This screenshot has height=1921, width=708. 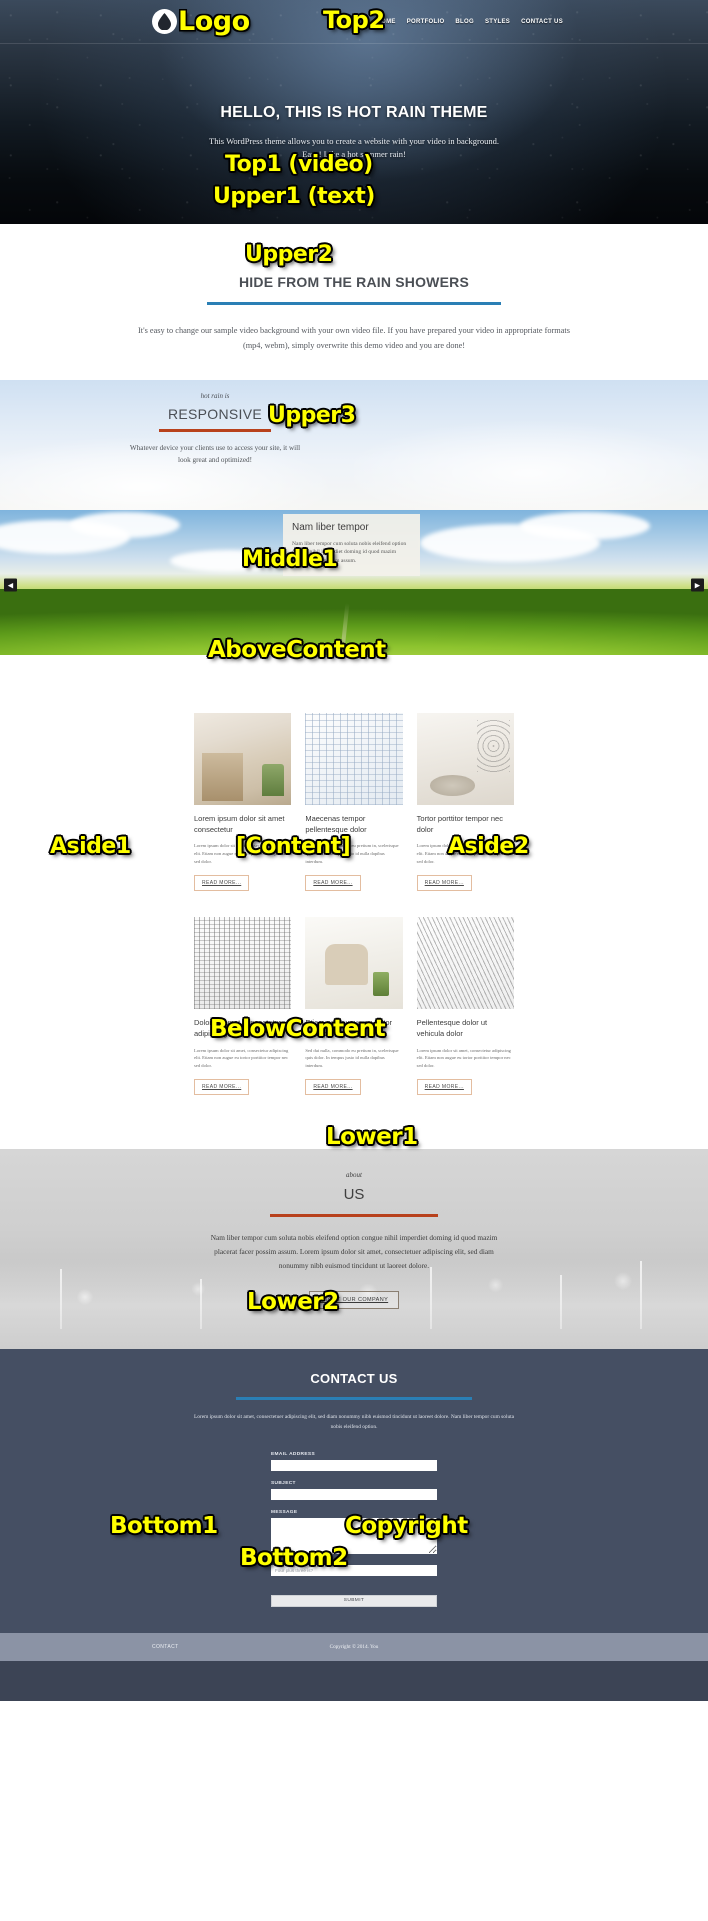 I want to click on region-label-top2: Top2, so click(x=354, y=20).